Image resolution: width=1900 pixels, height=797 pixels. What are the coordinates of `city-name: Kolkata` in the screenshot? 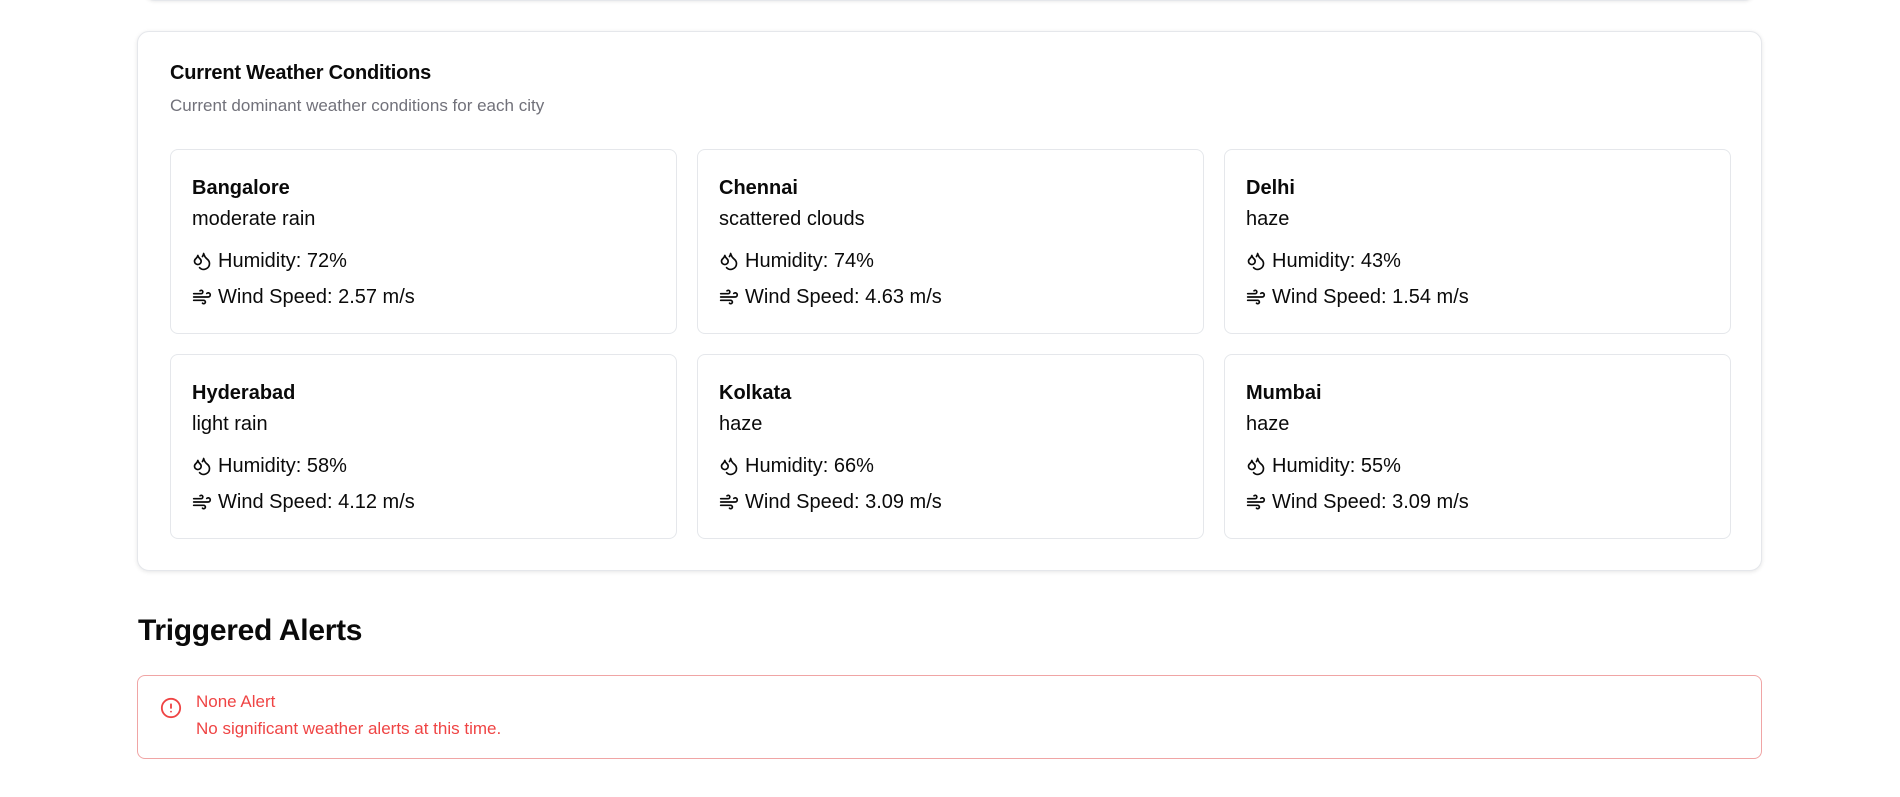 It's located at (755, 393).